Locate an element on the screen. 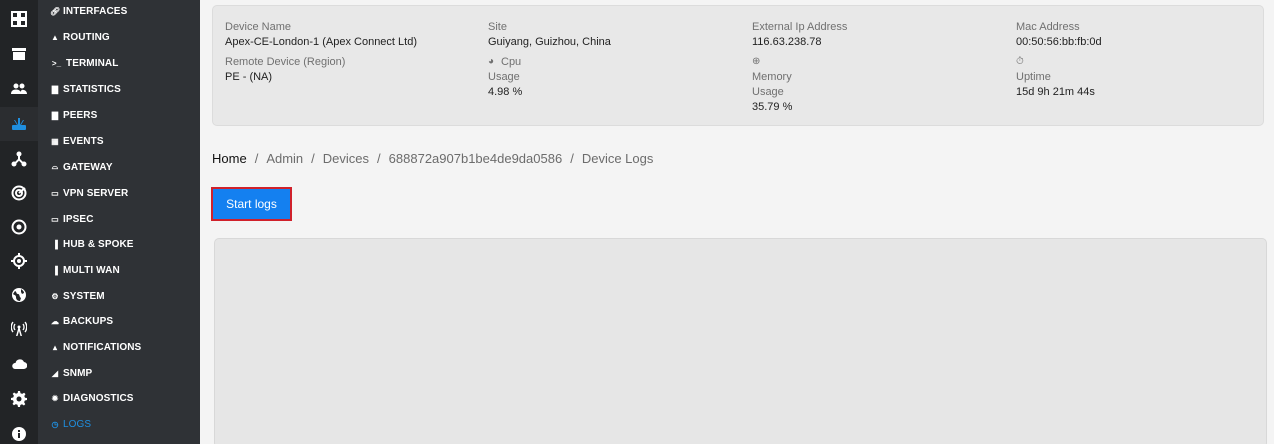 The height and width of the screenshot is (444, 1274). submenu-item-label: GATEWAY is located at coordinates (88, 167).